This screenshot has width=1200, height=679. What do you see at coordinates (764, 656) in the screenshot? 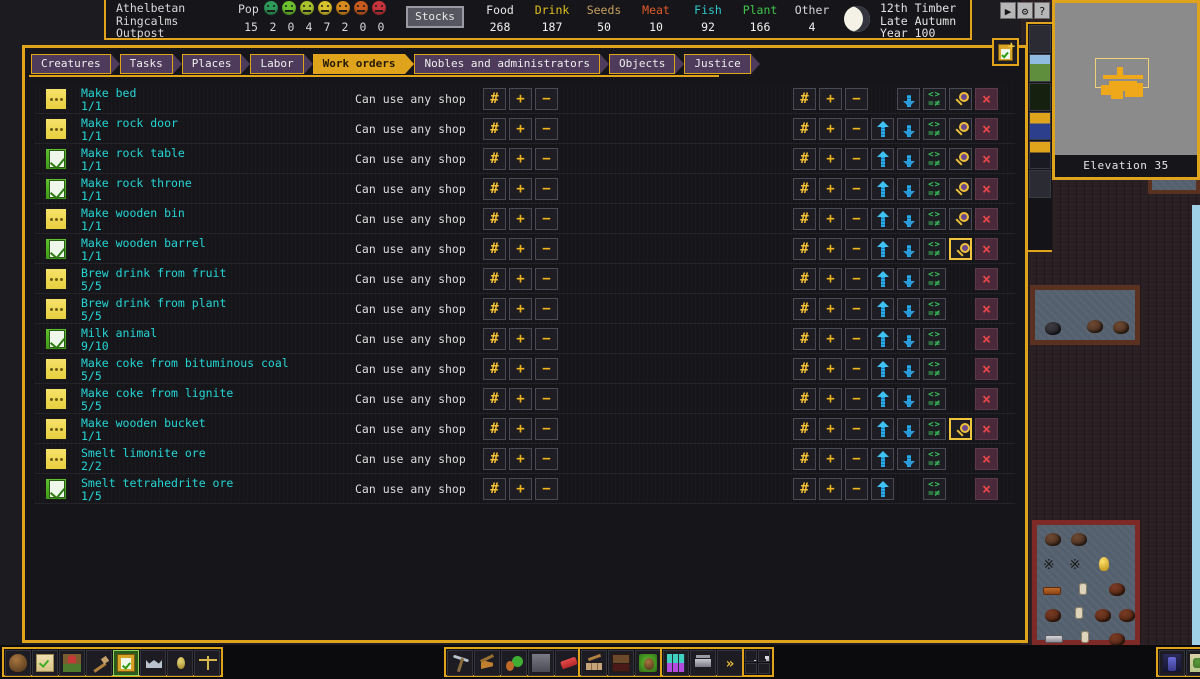
I see `toolbar-trash-button` at bounding box center [764, 656].